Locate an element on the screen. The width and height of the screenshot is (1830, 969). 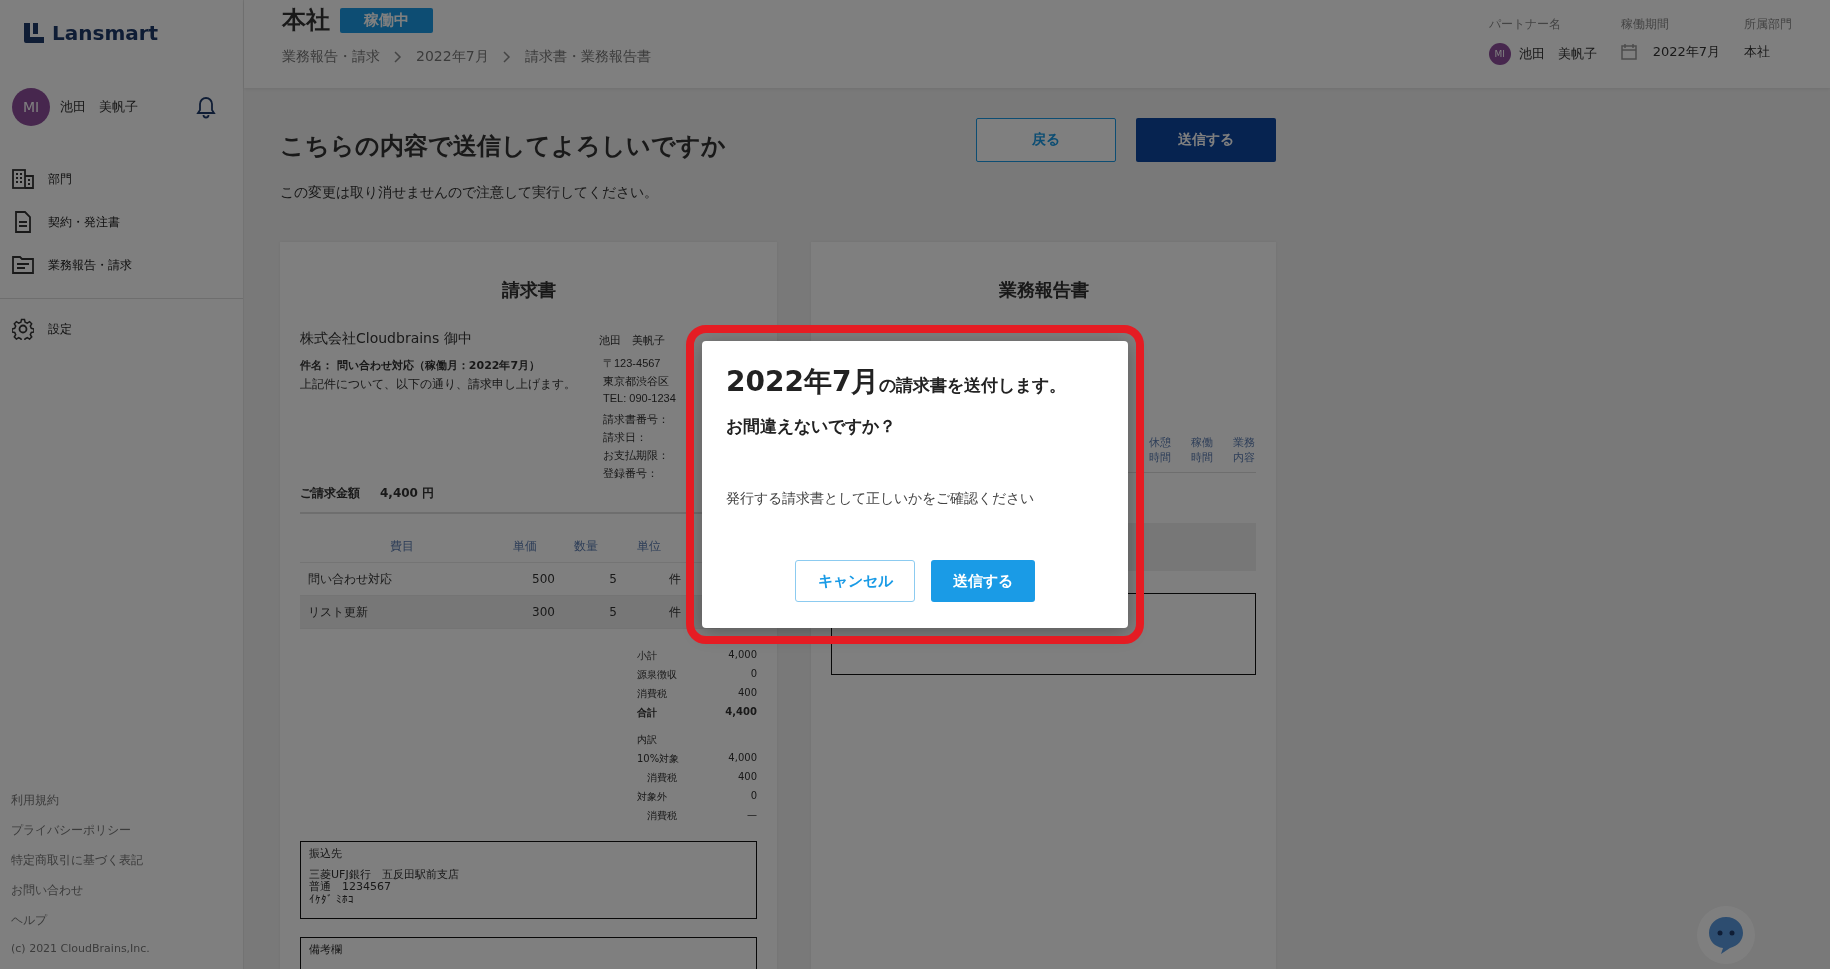
summary-label: 対象外 is located at coordinates (652, 797).